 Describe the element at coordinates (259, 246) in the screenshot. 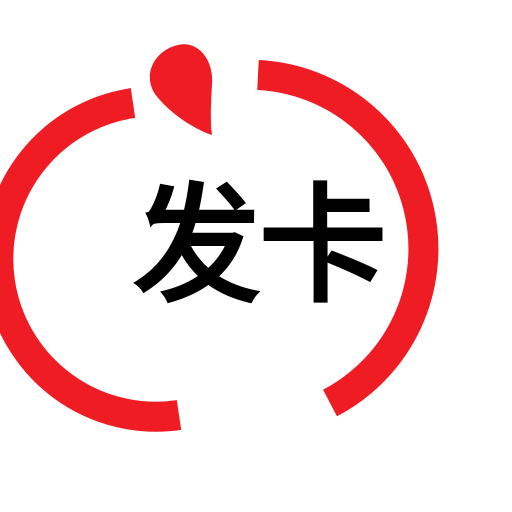

I see `logo-text: 发卡` at that location.